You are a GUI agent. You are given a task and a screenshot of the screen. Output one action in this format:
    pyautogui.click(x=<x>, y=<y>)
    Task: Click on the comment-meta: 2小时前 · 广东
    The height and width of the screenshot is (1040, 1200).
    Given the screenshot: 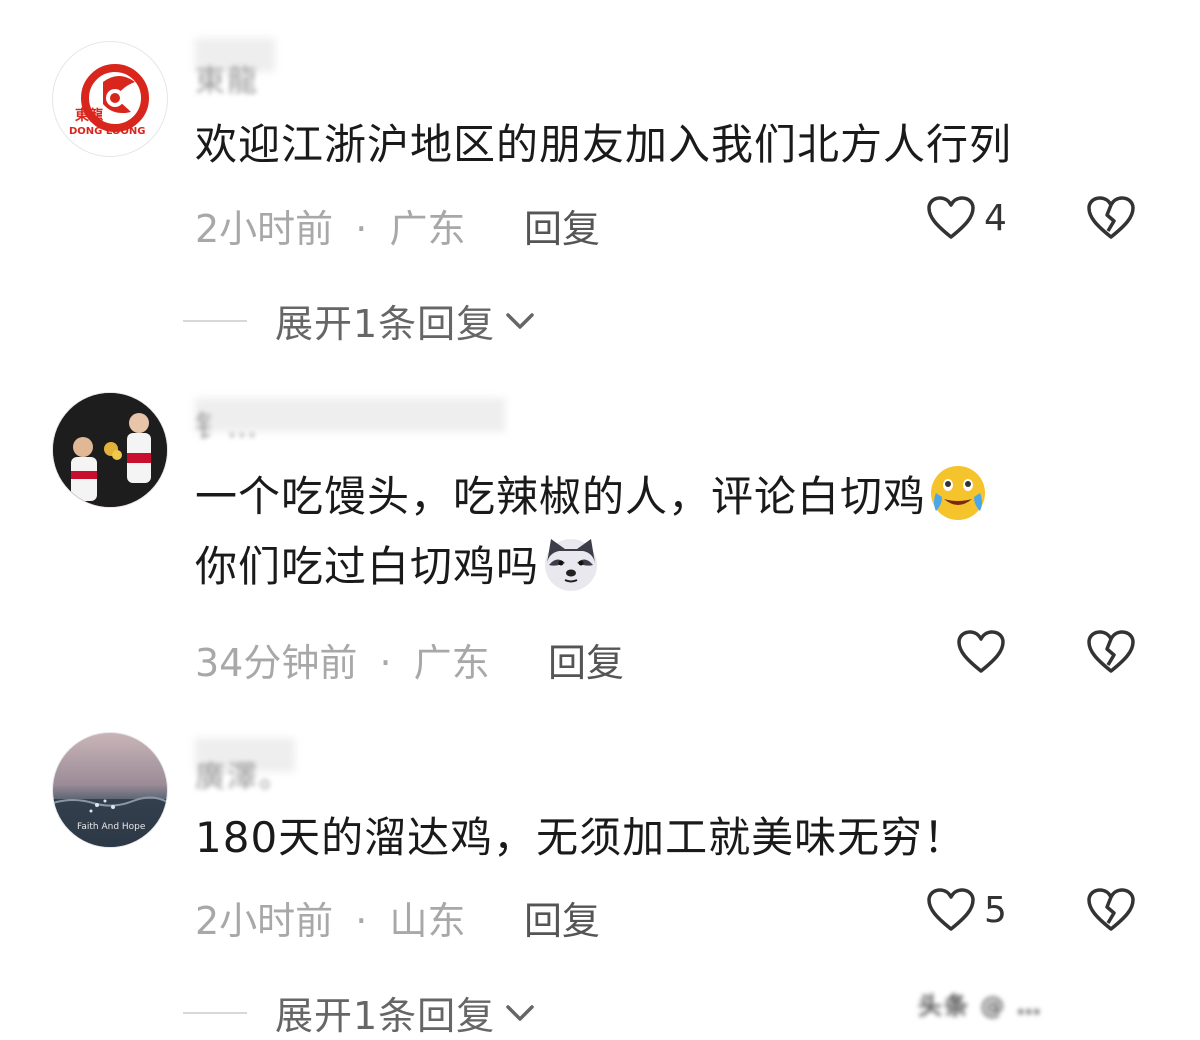 What is the action you would take?
    pyautogui.click(x=330, y=225)
    